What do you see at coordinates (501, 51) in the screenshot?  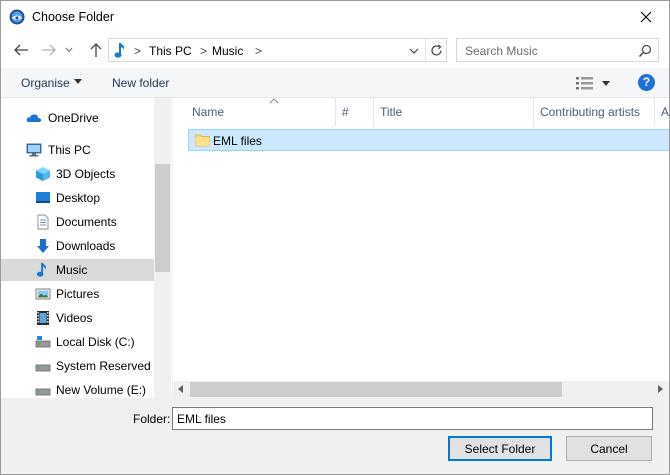 I see `search-placeholder: Search Music` at bounding box center [501, 51].